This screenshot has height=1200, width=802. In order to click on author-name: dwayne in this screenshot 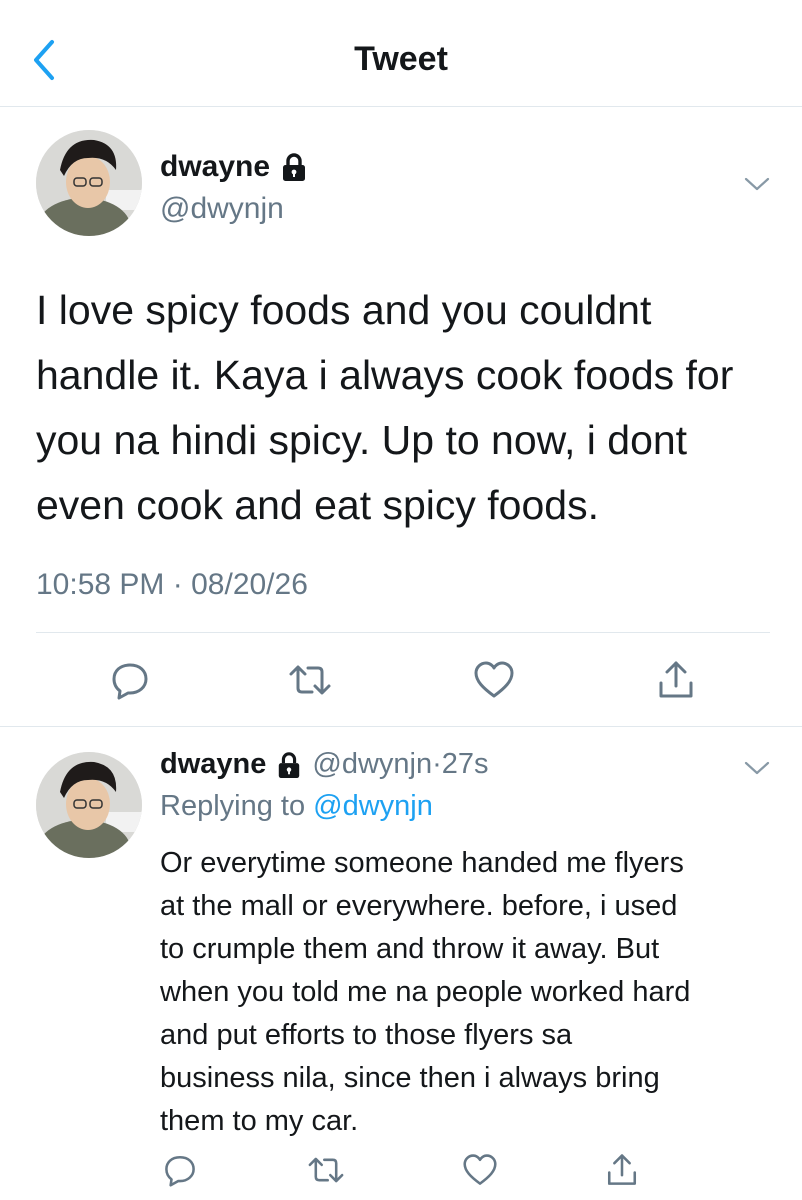, I will do `click(215, 166)`.